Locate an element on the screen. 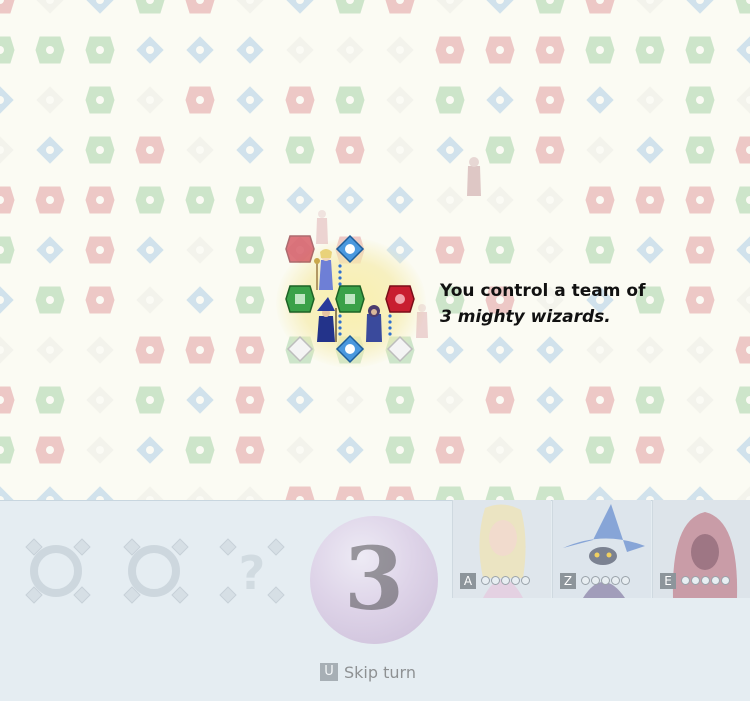 The width and height of the screenshot is (750, 701). round-counter-number: 3 is located at coordinates (374, 579).